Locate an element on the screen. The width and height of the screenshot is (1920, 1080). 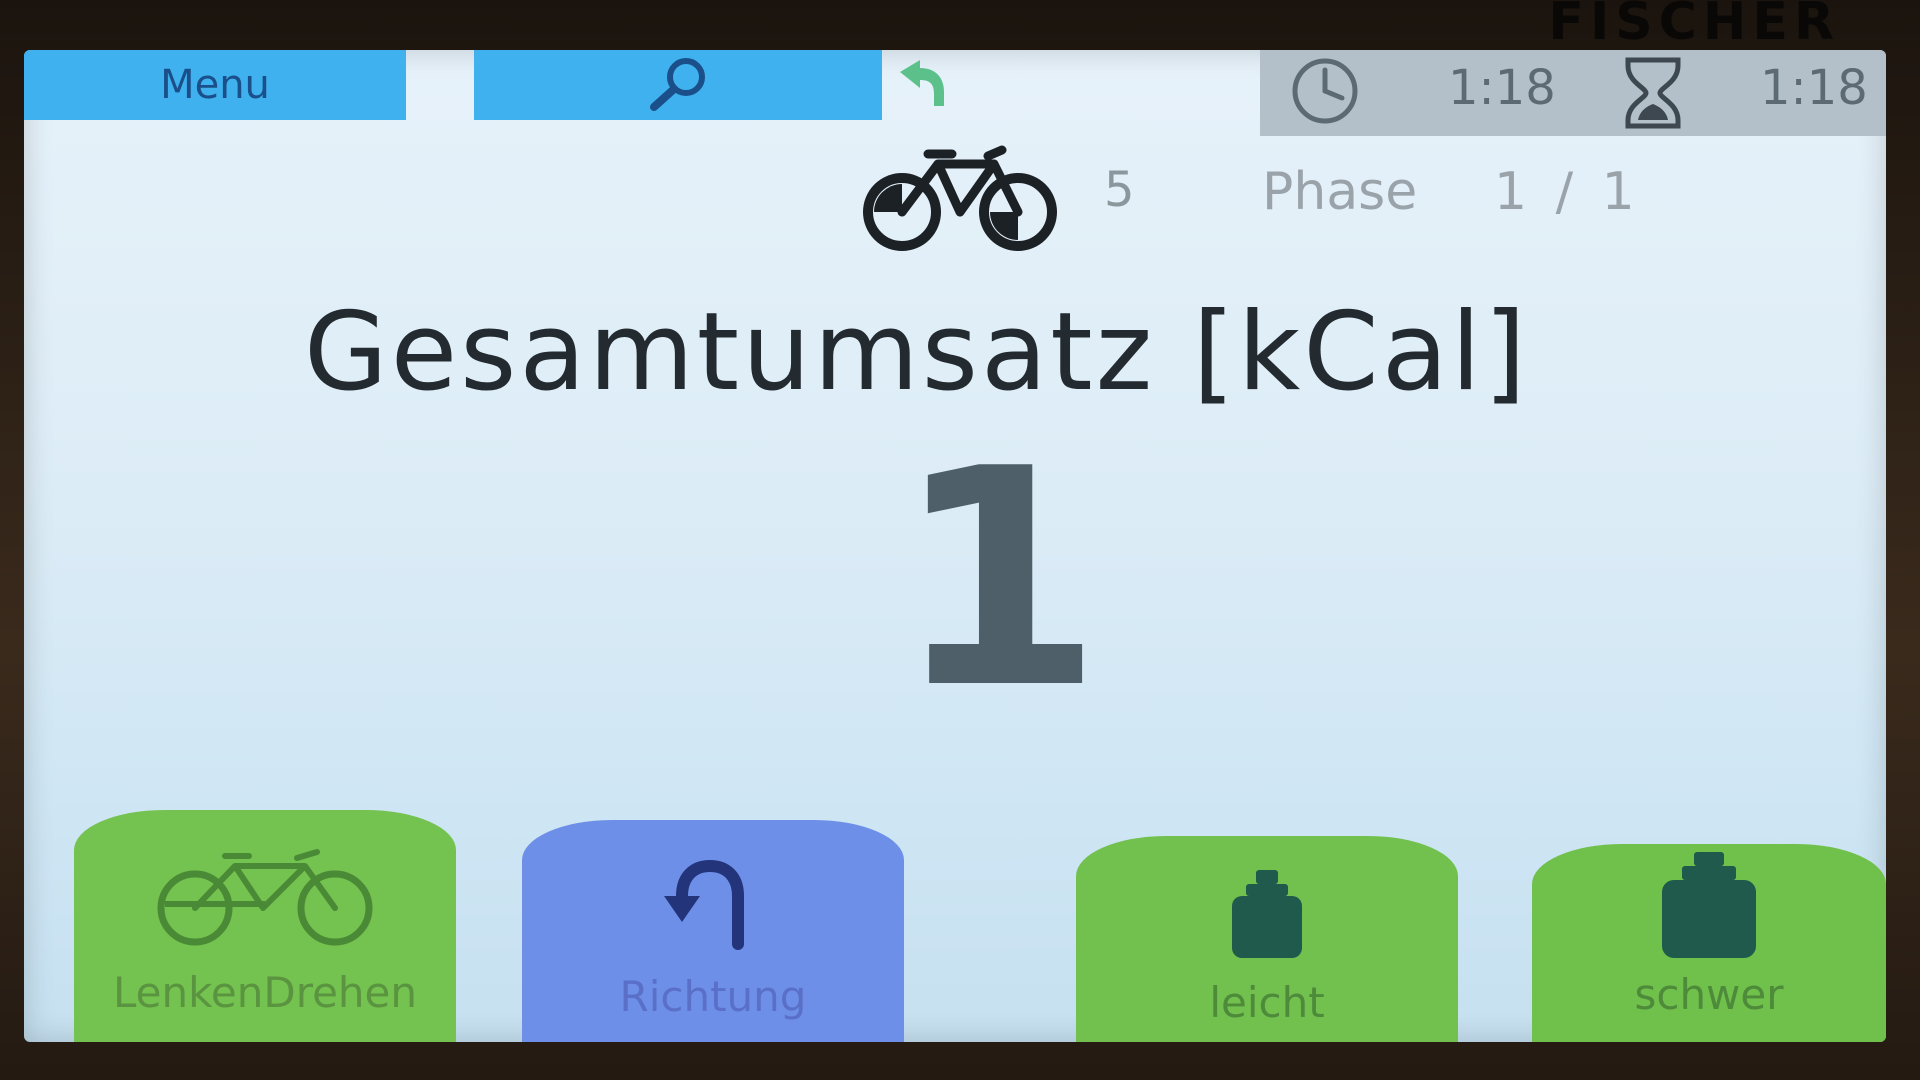
schwer-button: schwer is located at coordinates (1709, 943).